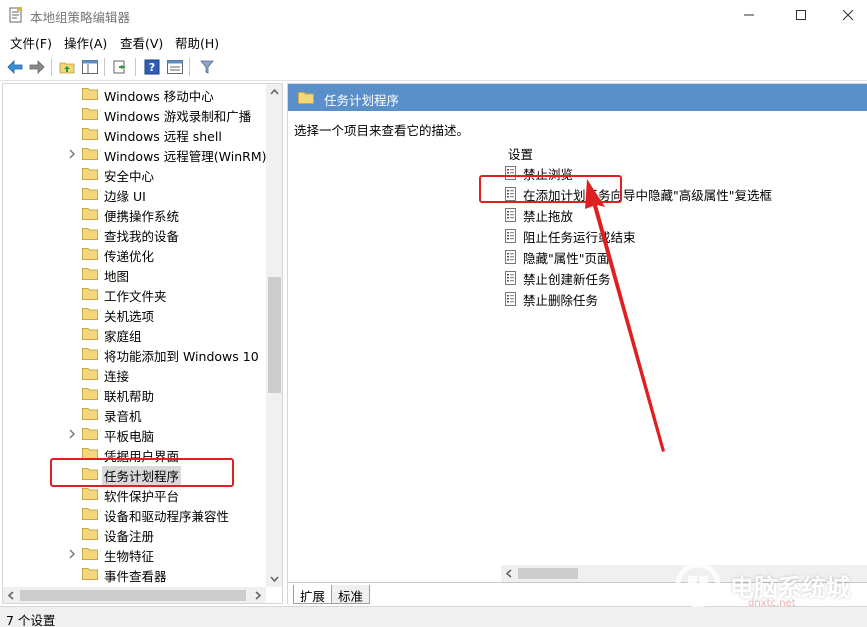 The height and width of the screenshot is (627, 867). I want to click on annotation-arrow, so click(625, 315).